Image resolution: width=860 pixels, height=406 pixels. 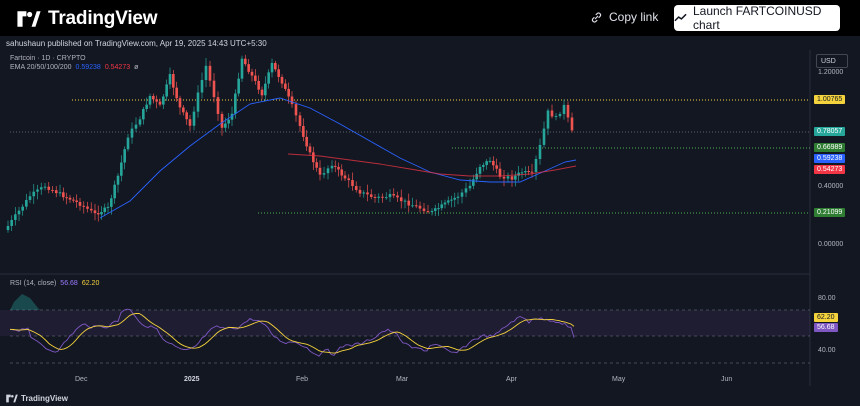 What do you see at coordinates (103, 18) in the screenshot?
I see `brand-name: TradingView` at bounding box center [103, 18].